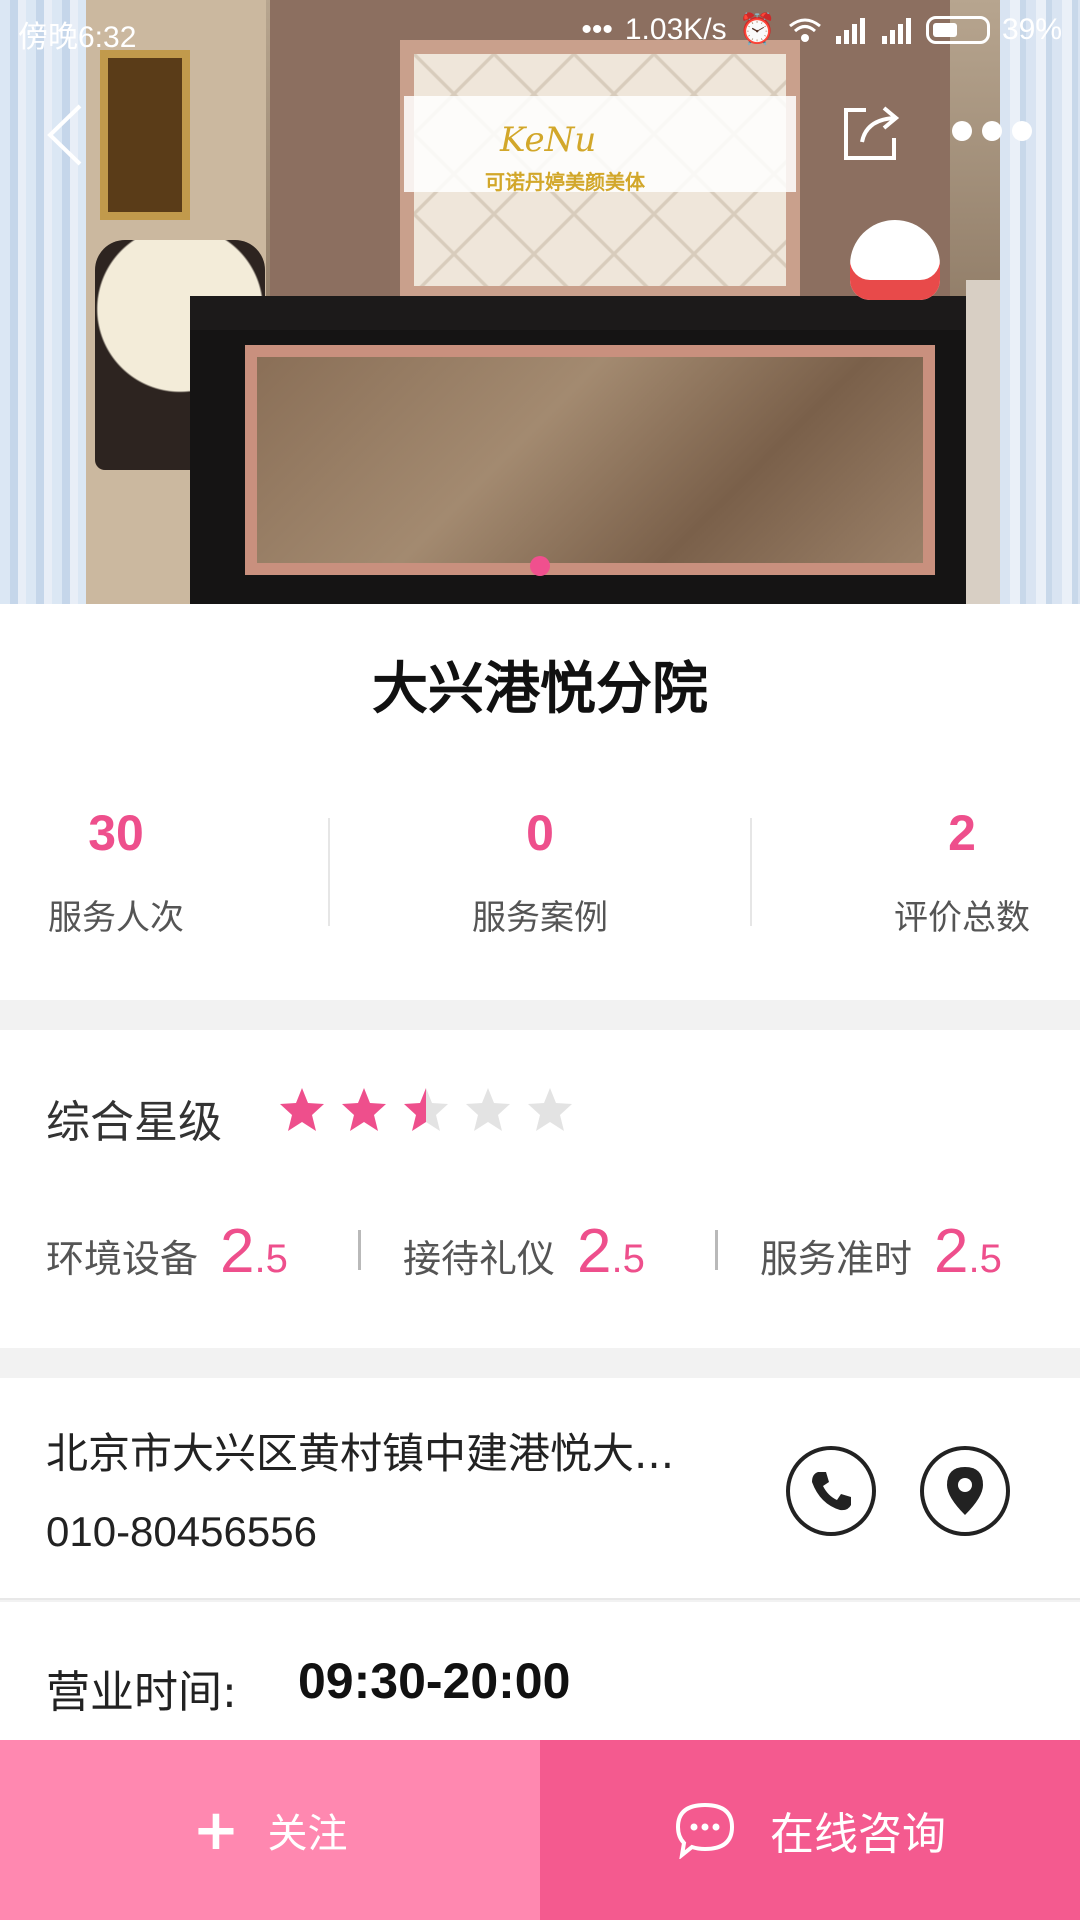 This screenshot has width=1080, height=1920. I want to click on rating-breakdown: 环境设备 2.5 接待礼仪 2.5 服务准时 2.5, so click(546, 1251).